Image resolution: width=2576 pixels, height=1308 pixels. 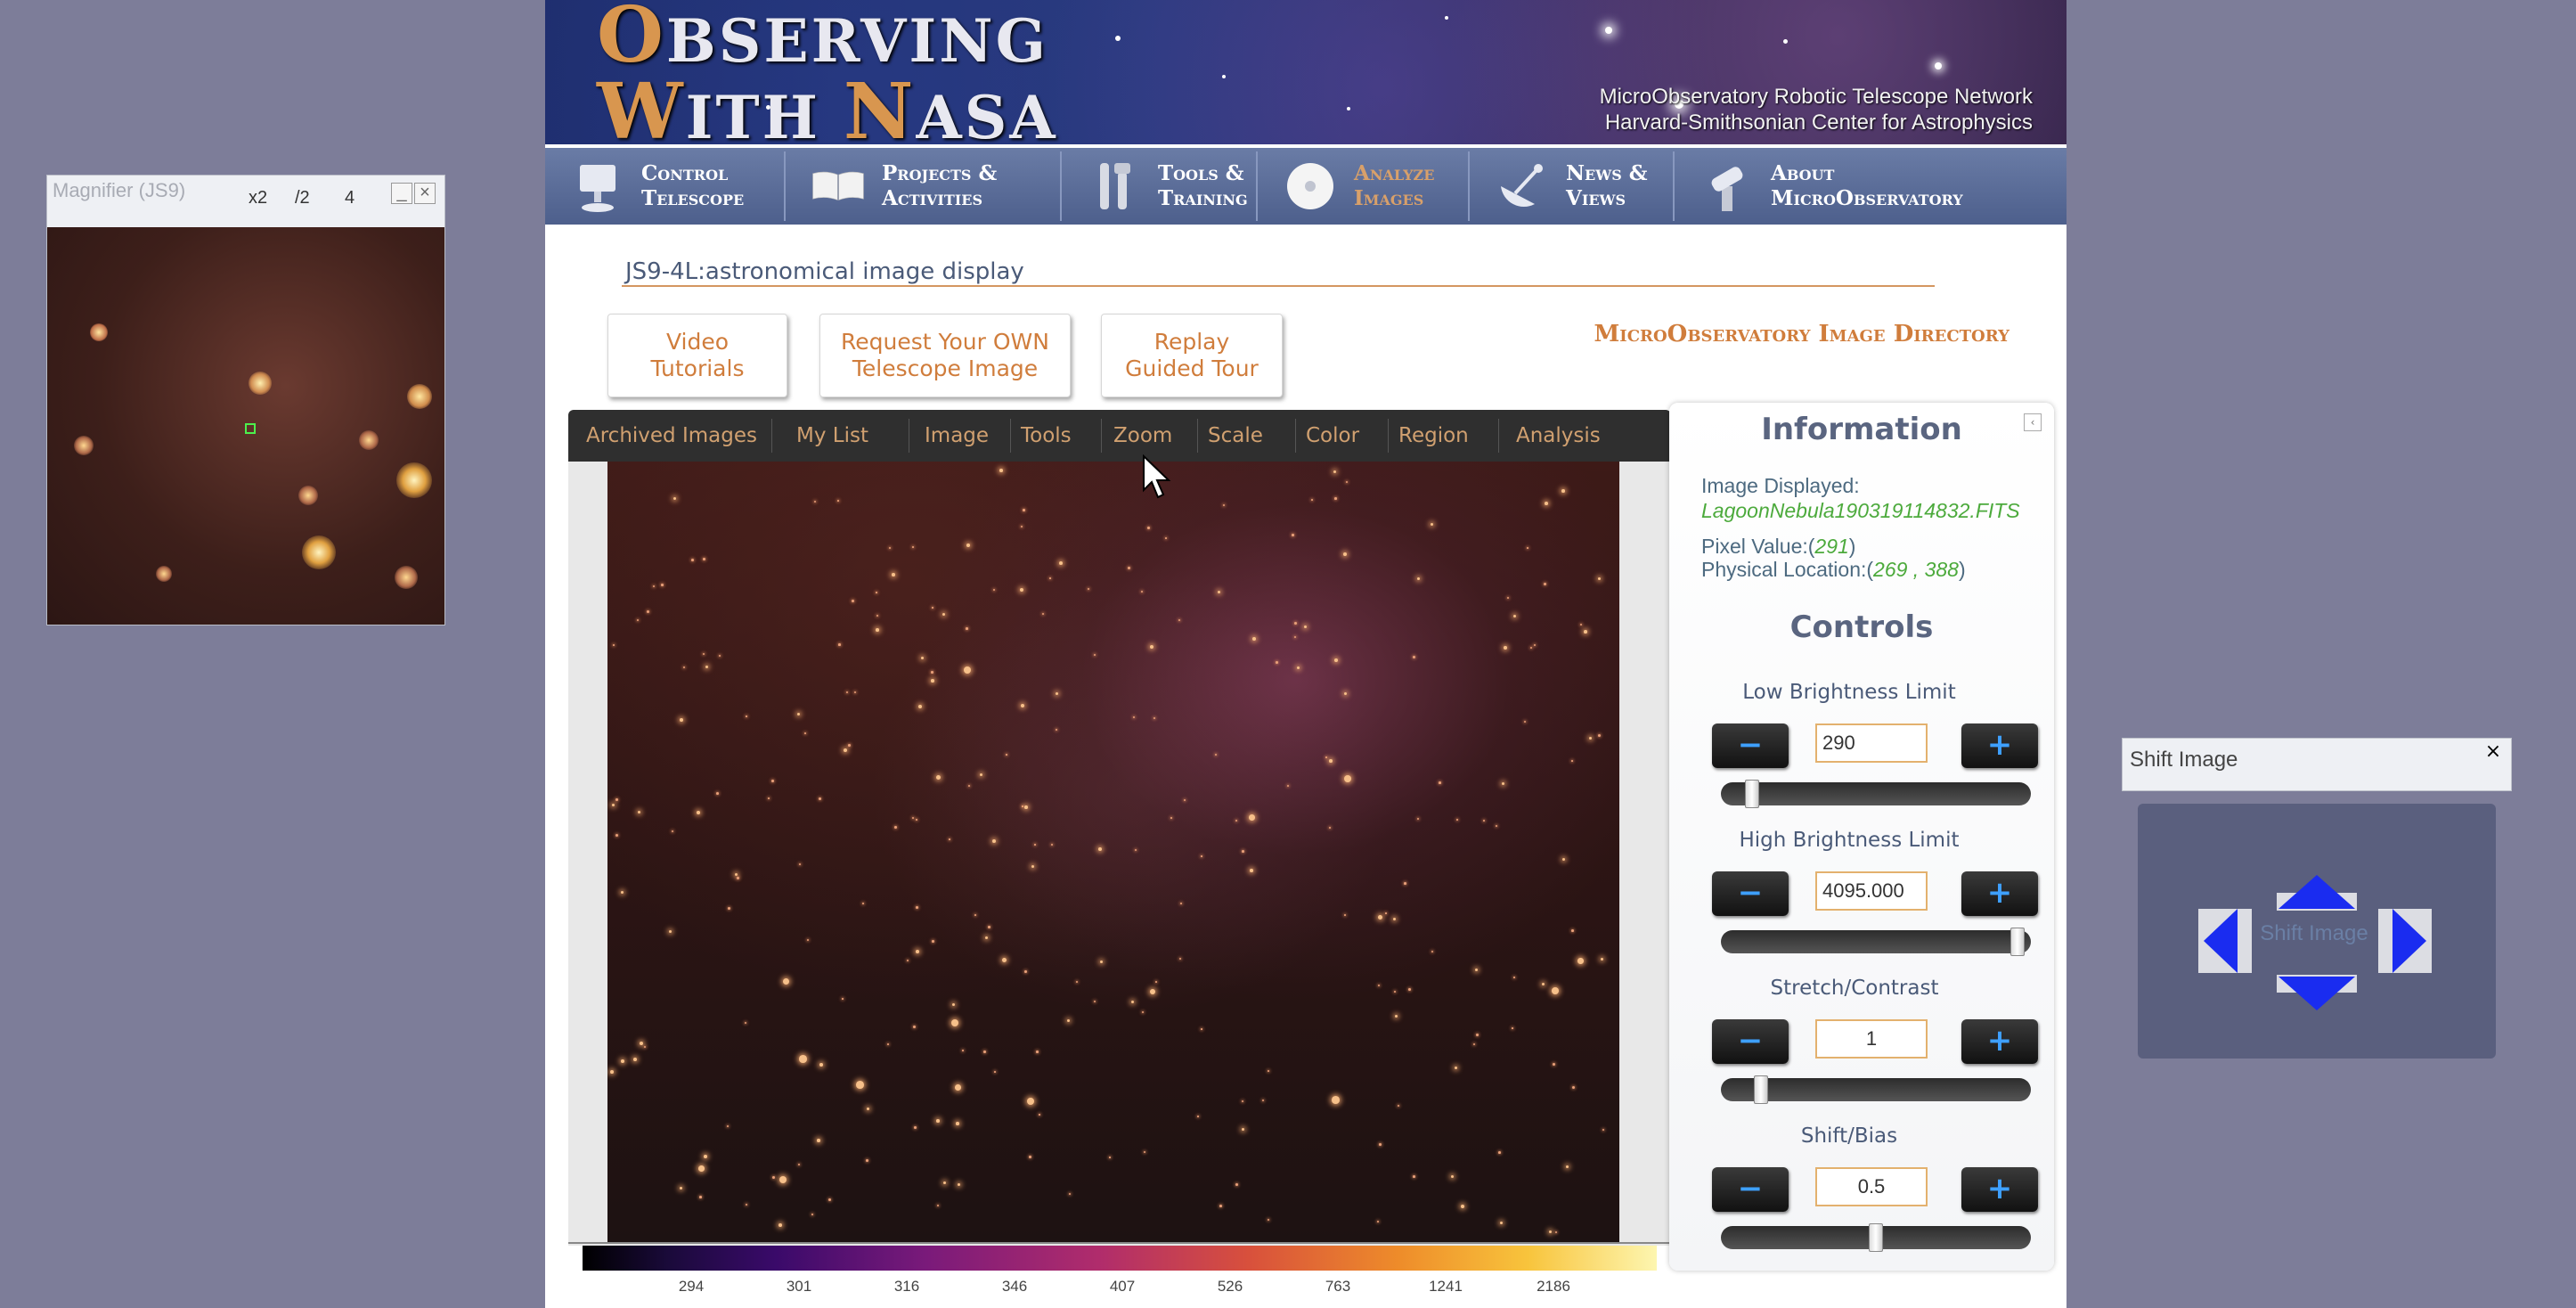 I want to click on video-tutorials-button: Video Tutorials, so click(x=697, y=355).